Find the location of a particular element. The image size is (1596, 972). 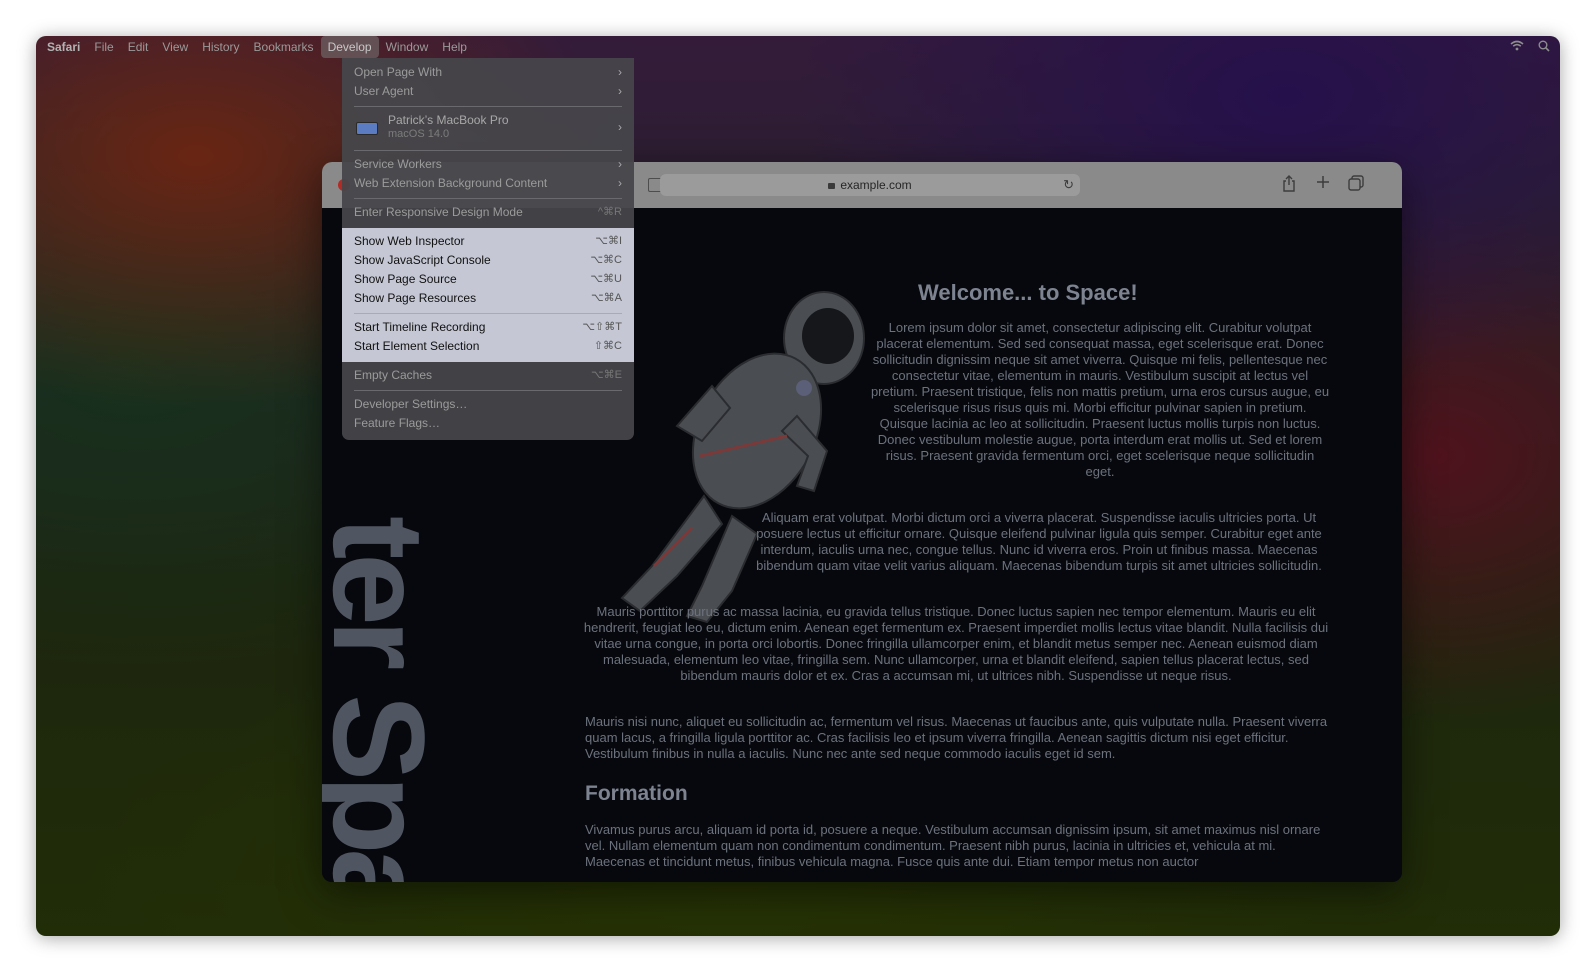

menu-window: Window is located at coordinates (407, 47).